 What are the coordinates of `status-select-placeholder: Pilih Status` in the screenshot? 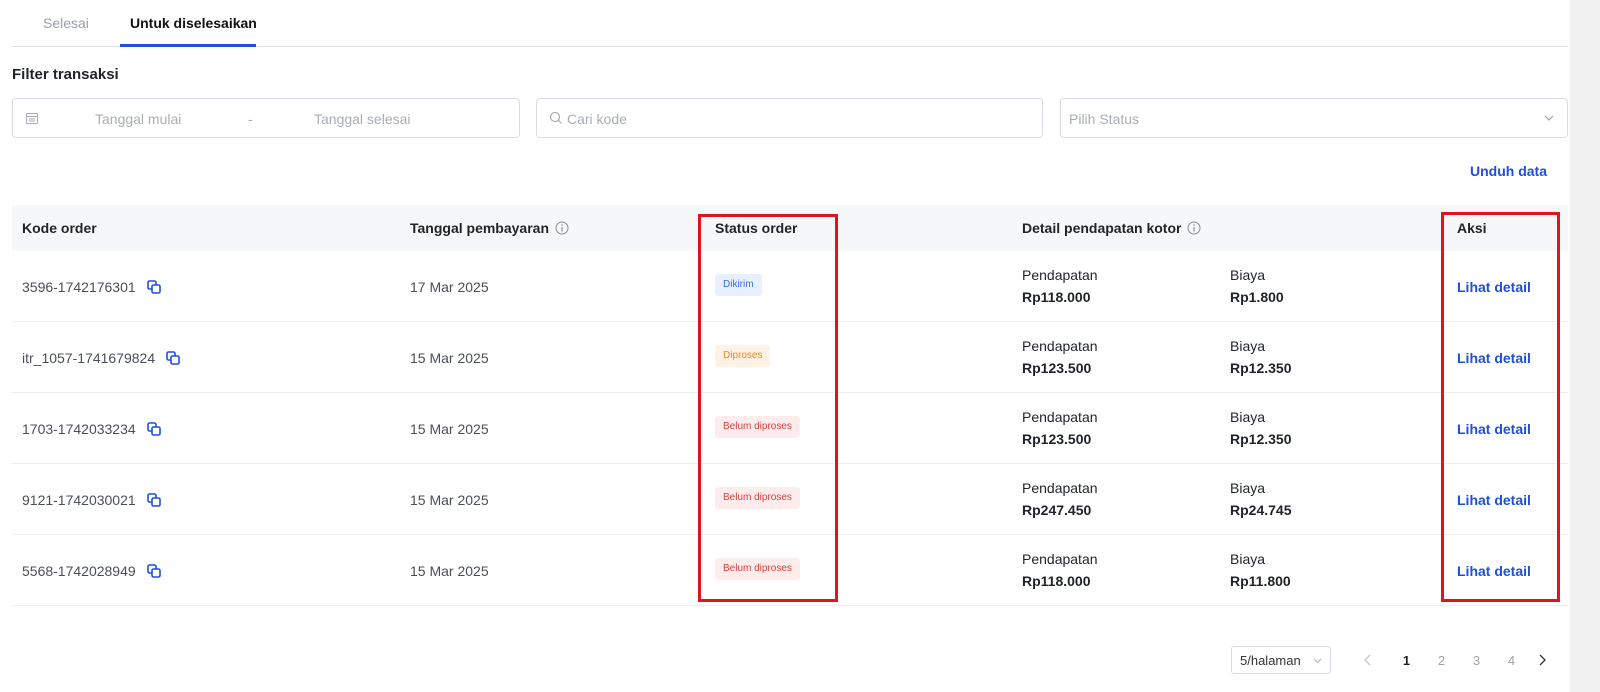 It's located at (1104, 119).